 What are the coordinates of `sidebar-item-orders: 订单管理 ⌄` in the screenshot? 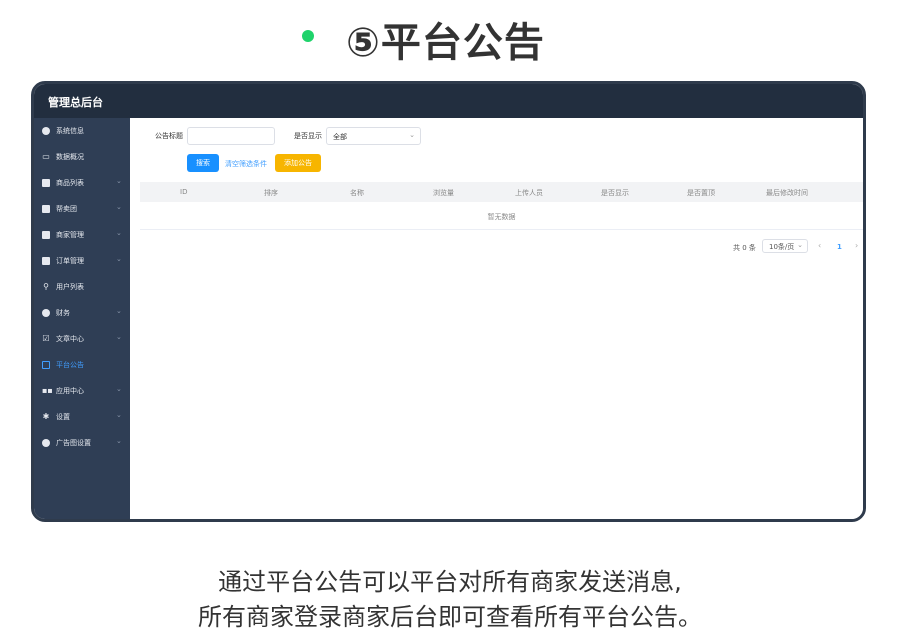 It's located at (82, 261).